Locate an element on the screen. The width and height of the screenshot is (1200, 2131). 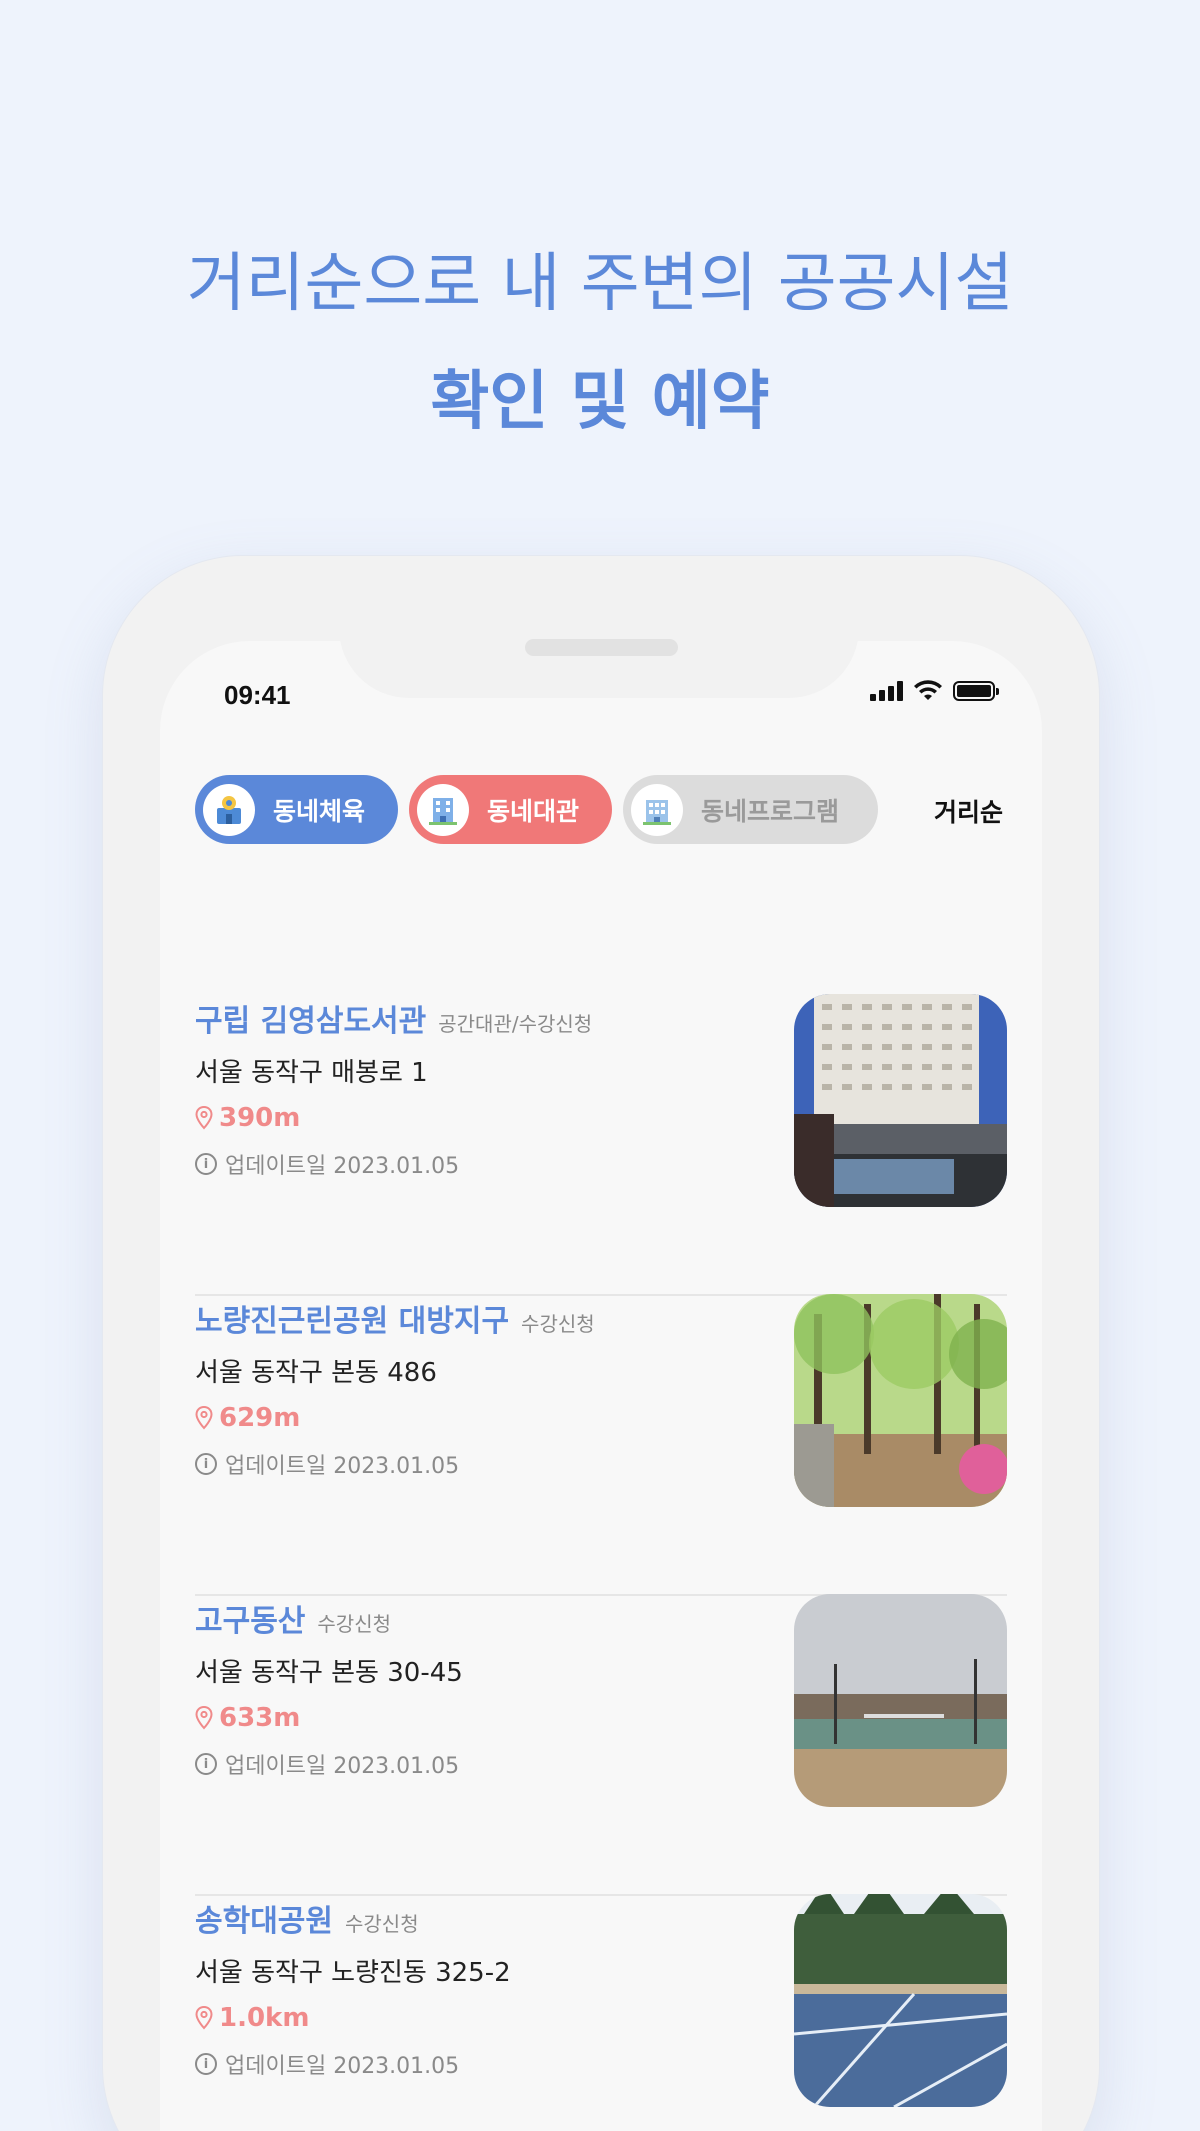
facility-distance: 629m is located at coordinates (247, 1418).